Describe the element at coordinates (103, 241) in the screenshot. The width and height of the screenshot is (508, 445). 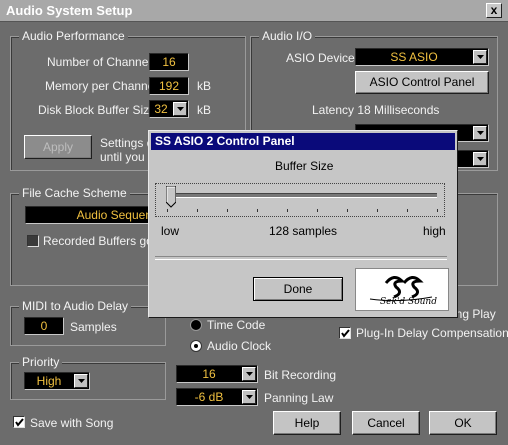
I see `recorded-buffers-label: Recorded Buffers go c` at that location.